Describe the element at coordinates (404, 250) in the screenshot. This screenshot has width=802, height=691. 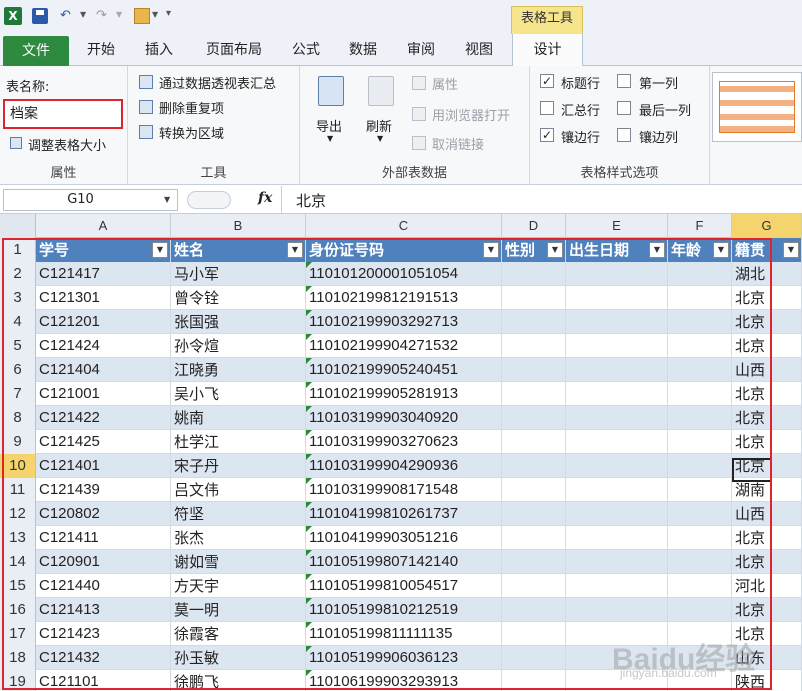
I see `table-header-cell: 身份证号码` at that location.